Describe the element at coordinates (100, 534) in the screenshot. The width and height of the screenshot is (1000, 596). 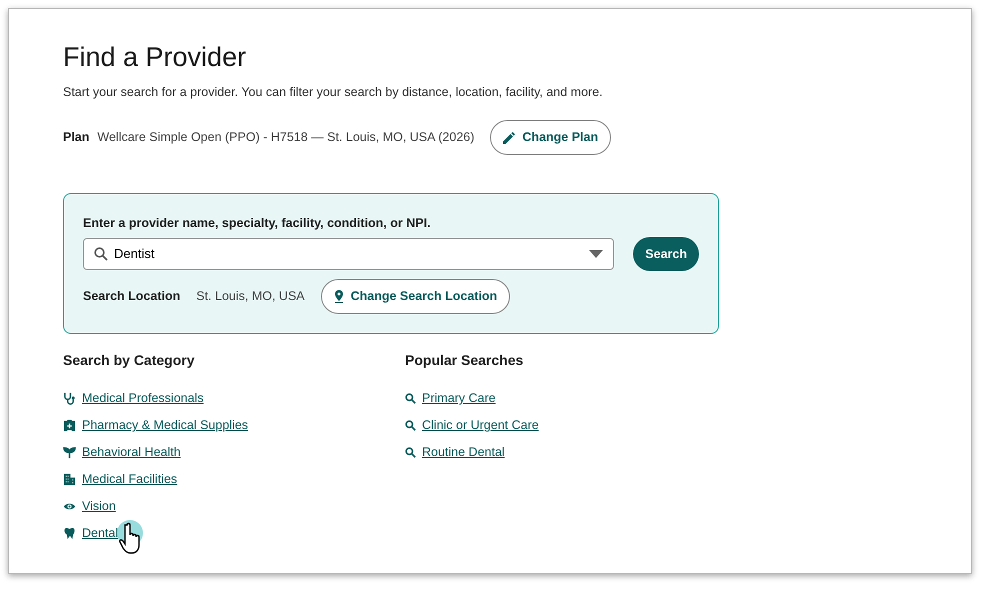
I see `category-link: Dental` at that location.